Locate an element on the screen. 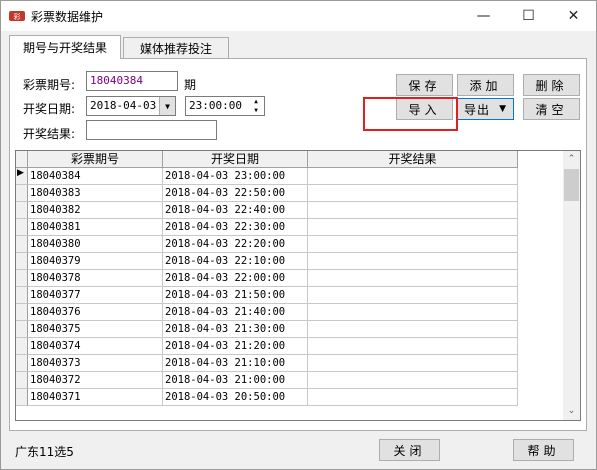 The width and height of the screenshot is (597, 470). table-row: 18040373 2018-04-03 21:10:00 is located at coordinates (290, 363).